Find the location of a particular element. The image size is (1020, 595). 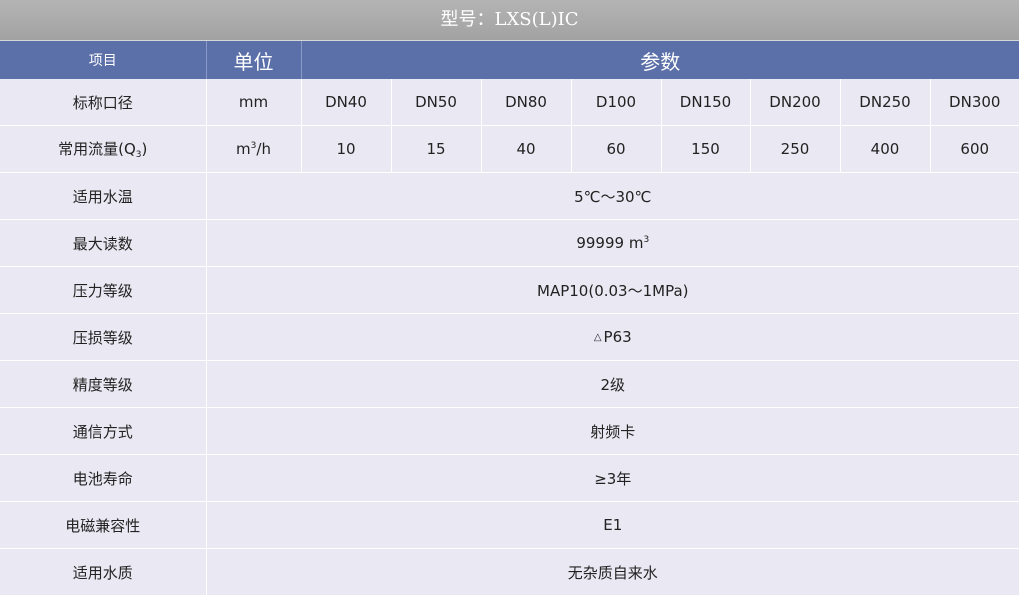

flow-cell: 250 is located at coordinates (795, 149).